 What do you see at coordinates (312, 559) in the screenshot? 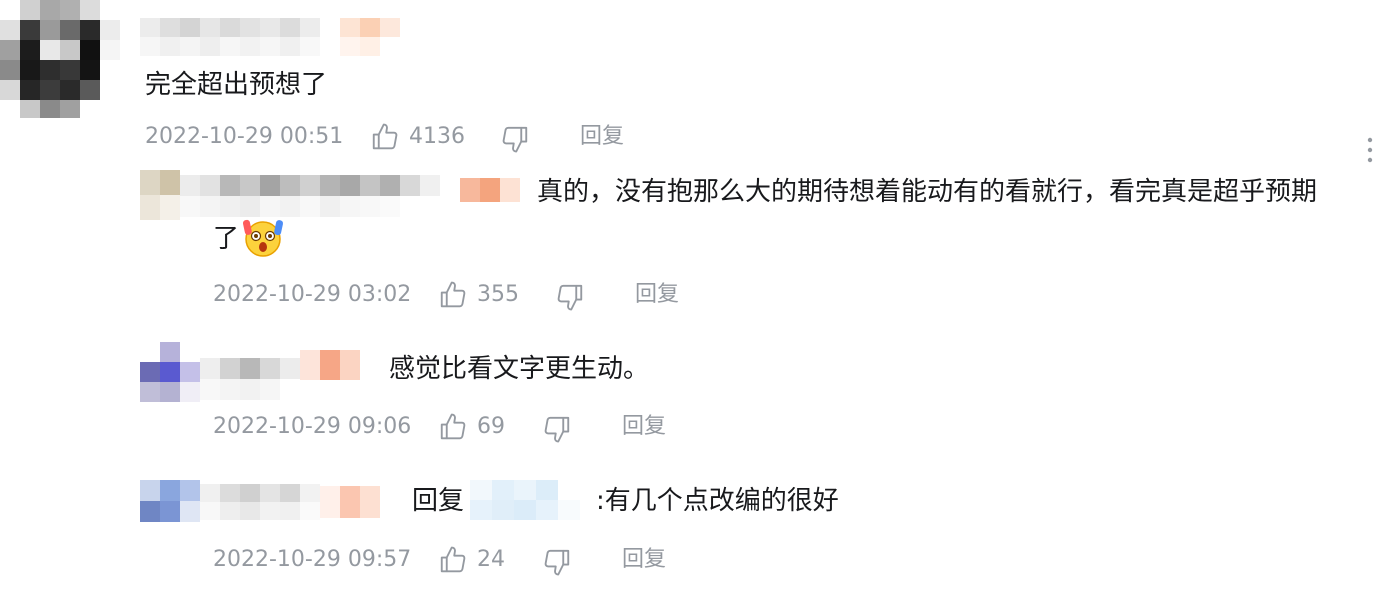
I see `reply-time: 2022-10-29 09:57` at bounding box center [312, 559].